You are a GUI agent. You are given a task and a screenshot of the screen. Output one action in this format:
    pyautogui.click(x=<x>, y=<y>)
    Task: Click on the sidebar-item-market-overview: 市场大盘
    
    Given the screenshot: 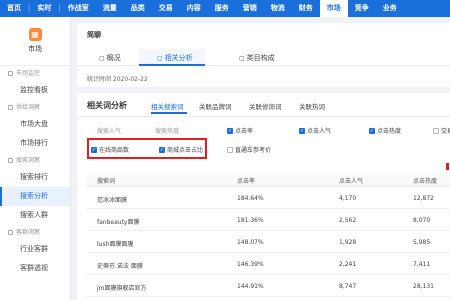 What is the action you would take?
    pyautogui.click(x=35, y=124)
    